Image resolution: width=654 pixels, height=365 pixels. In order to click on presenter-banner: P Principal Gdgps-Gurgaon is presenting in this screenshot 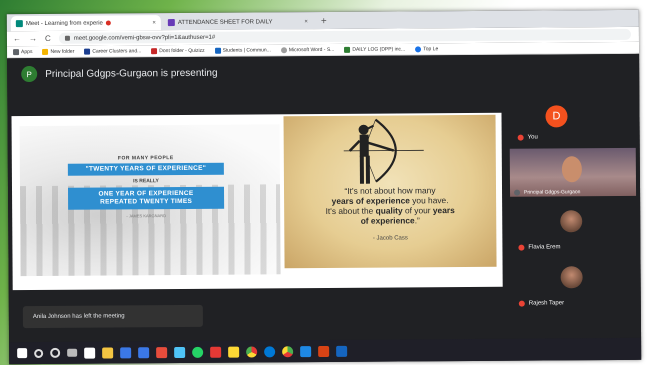, I will do `click(119, 74)`.